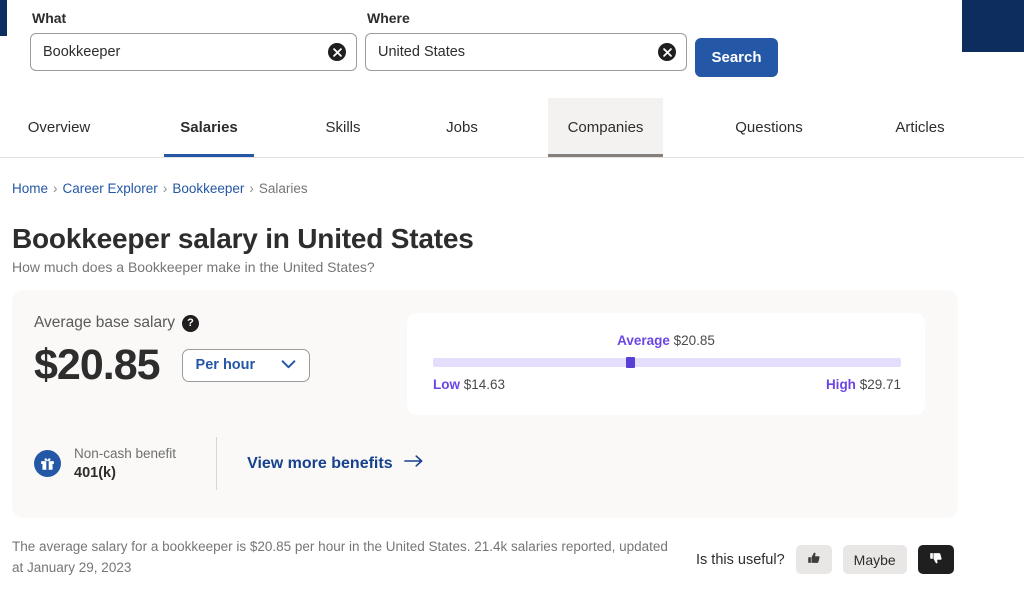 The width and height of the screenshot is (1024, 612). I want to click on average-salary-amount-row: $20.85 Per hour, so click(172, 365).